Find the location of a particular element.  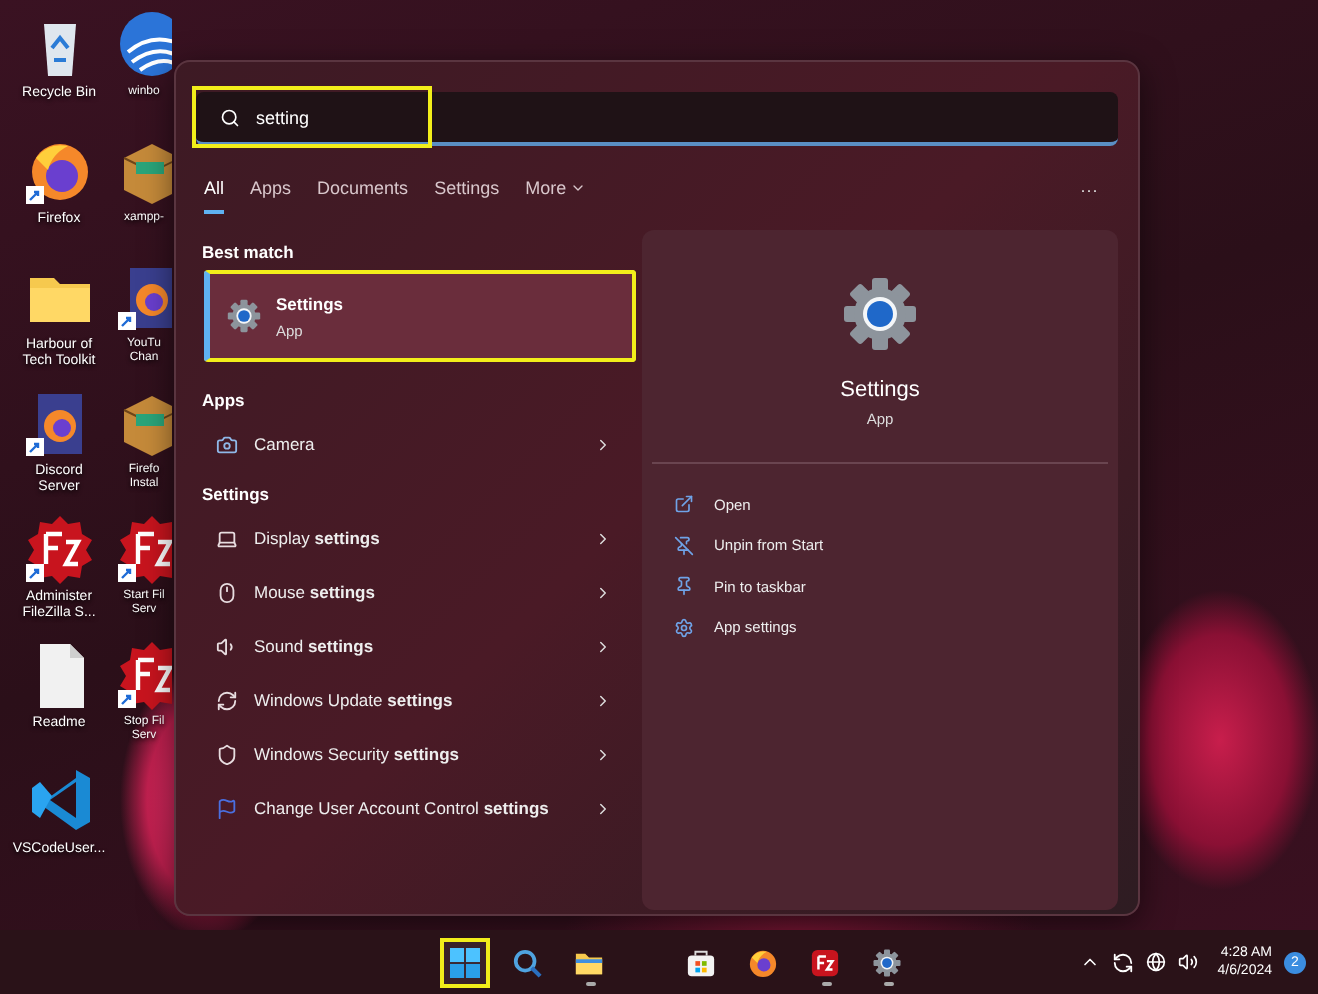

search-result: Change User Account Control settings is located at coordinates (412, 809).